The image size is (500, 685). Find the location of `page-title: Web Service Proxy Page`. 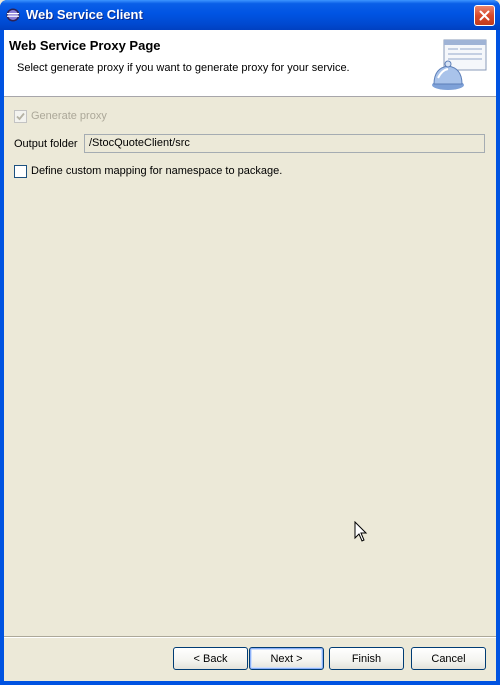

page-title: Web Service Proxy Page is located at coordinates (85, 45).